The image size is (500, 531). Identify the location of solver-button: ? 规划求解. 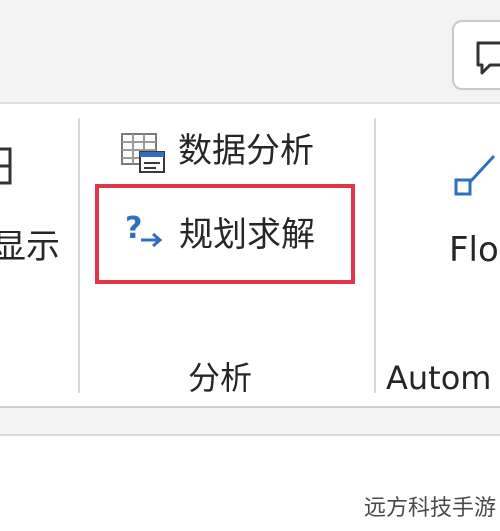
(225, 234).